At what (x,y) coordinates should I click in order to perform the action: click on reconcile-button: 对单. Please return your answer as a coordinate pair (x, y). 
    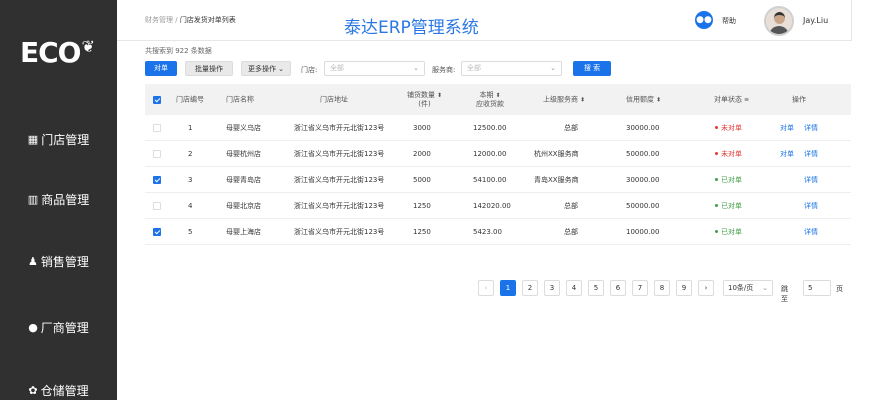
    Looking at the image, I should click on (161, 68).